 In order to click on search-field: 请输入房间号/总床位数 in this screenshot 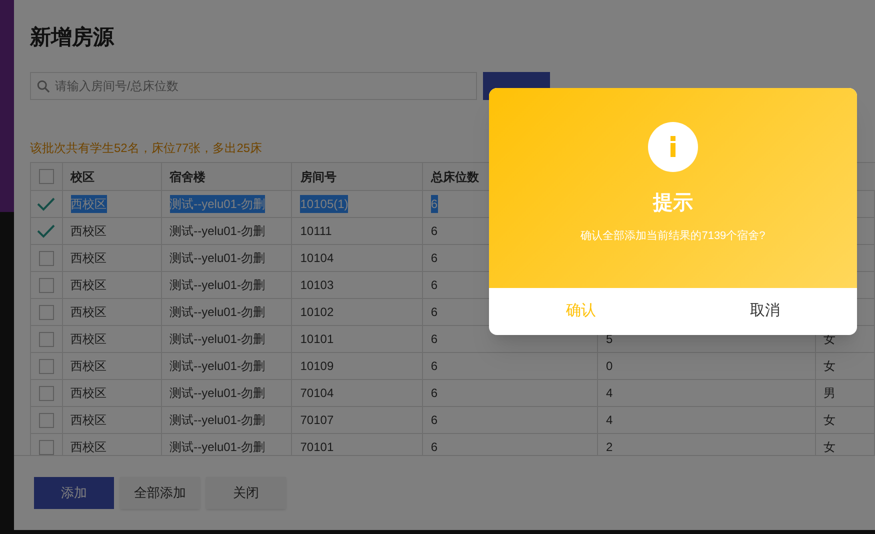, I will do `click(253, 86)`.